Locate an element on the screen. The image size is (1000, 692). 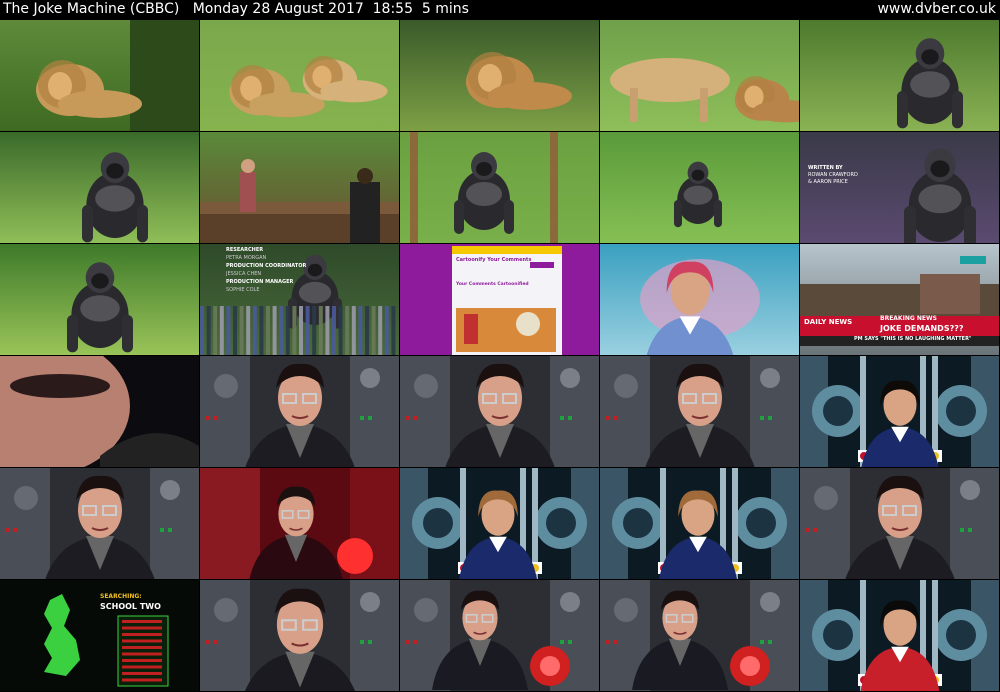
news-subline: PM SAYS "THIS IS NO LAUGHING MATTER" is located at coordinates (913, 339).